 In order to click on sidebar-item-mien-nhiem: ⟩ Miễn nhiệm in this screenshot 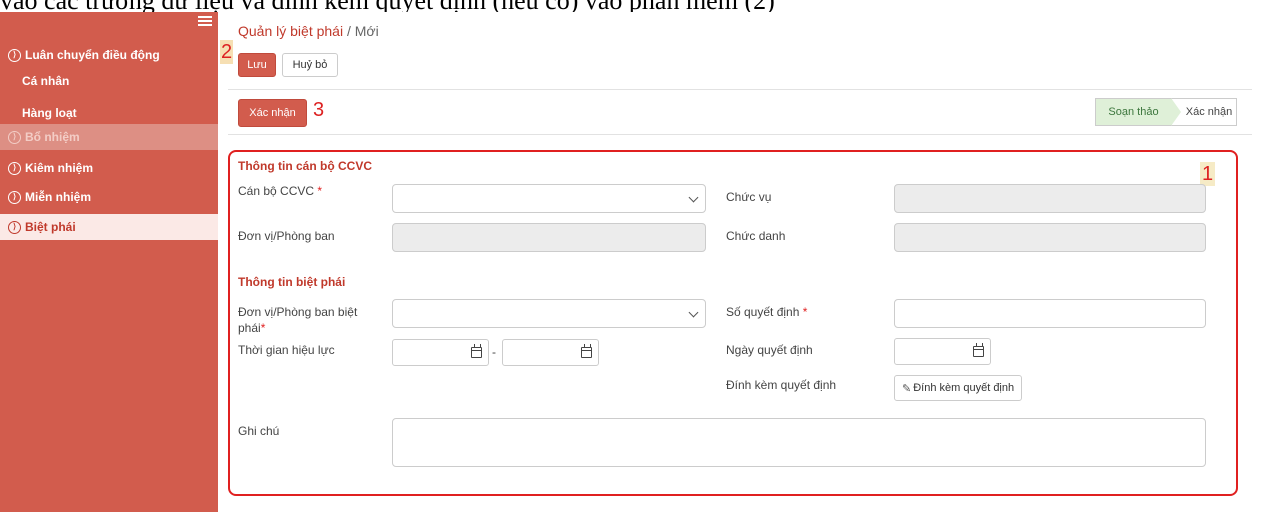, I will do `click(109, 197)`.